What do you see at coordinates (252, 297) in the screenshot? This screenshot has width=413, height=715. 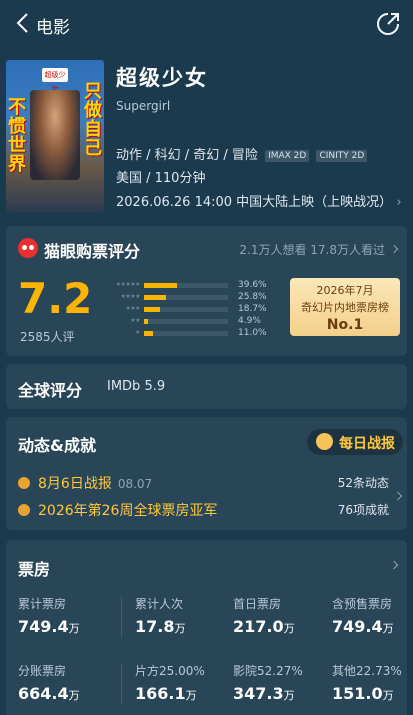 I see `rating-percent: 25.8%` at bounding box center [252, 297].